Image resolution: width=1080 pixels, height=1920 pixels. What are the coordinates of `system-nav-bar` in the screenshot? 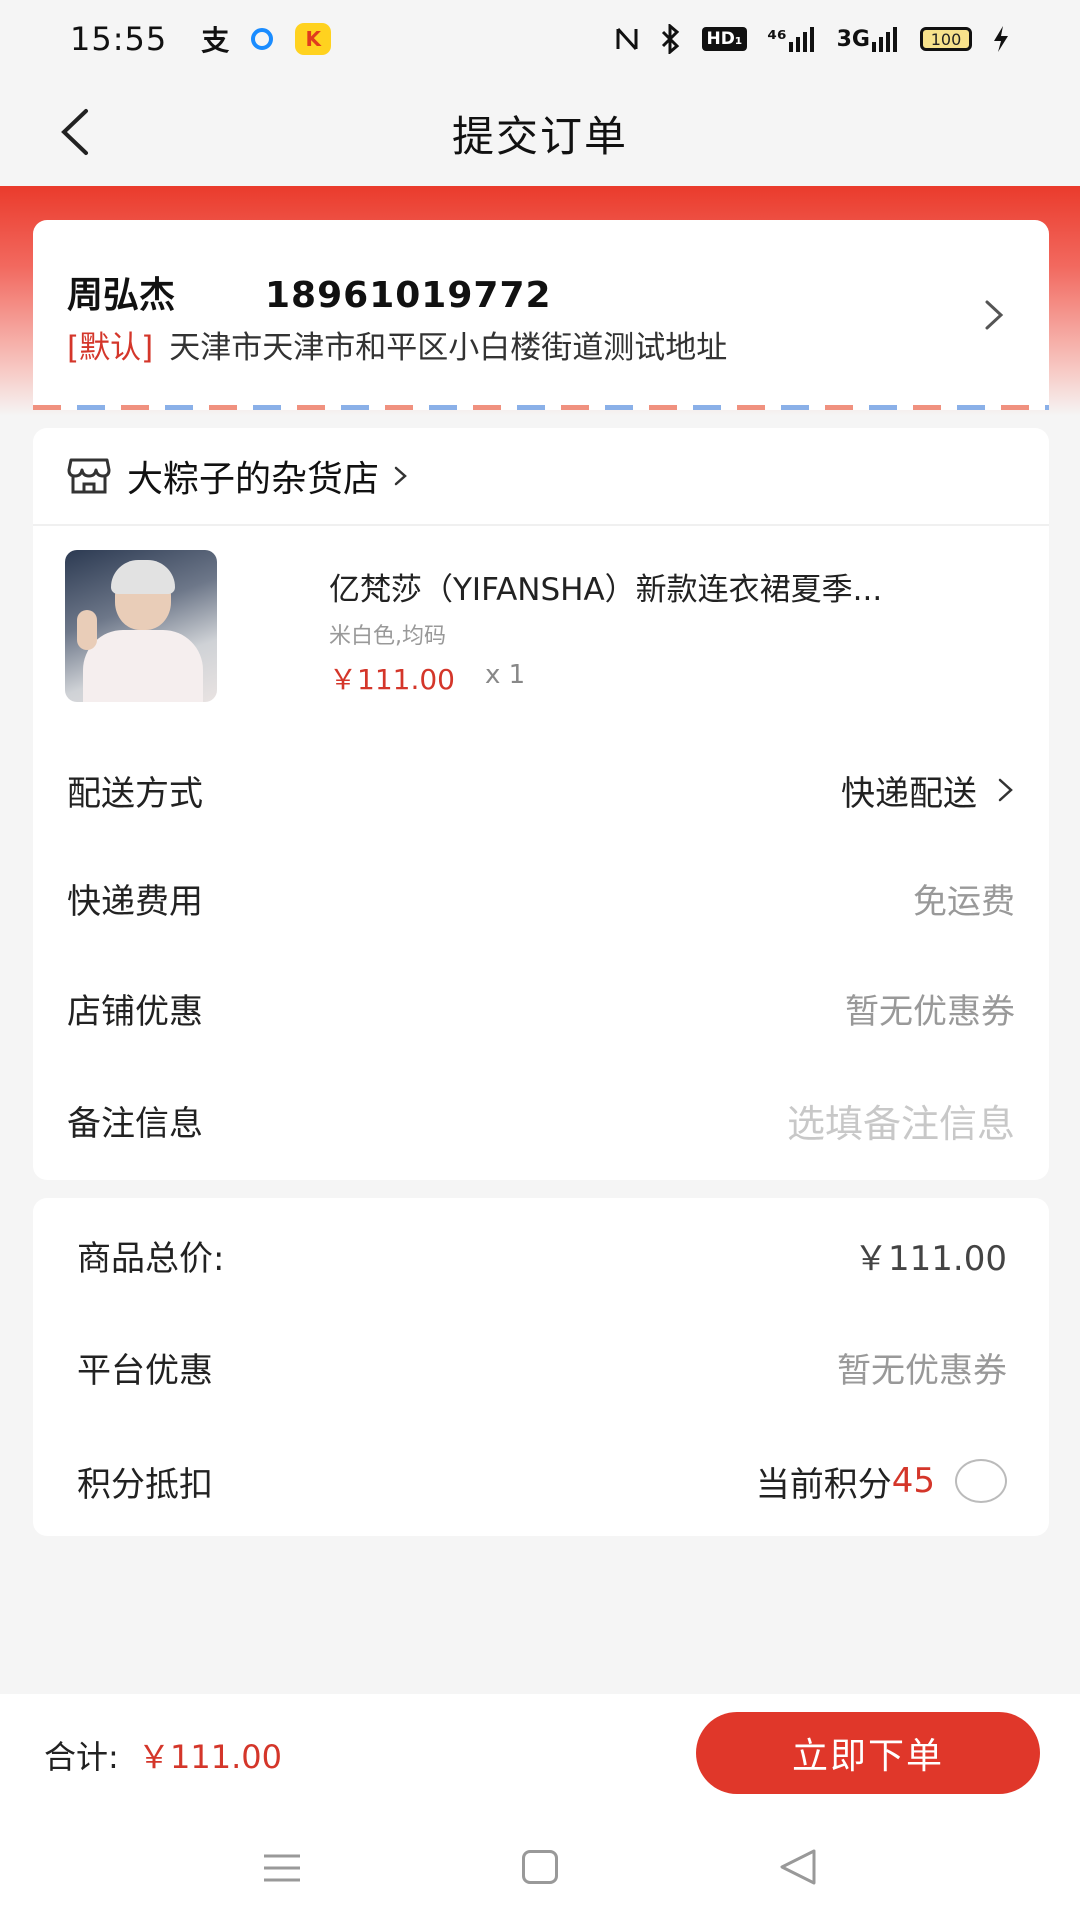 It's located at (540, 1868).